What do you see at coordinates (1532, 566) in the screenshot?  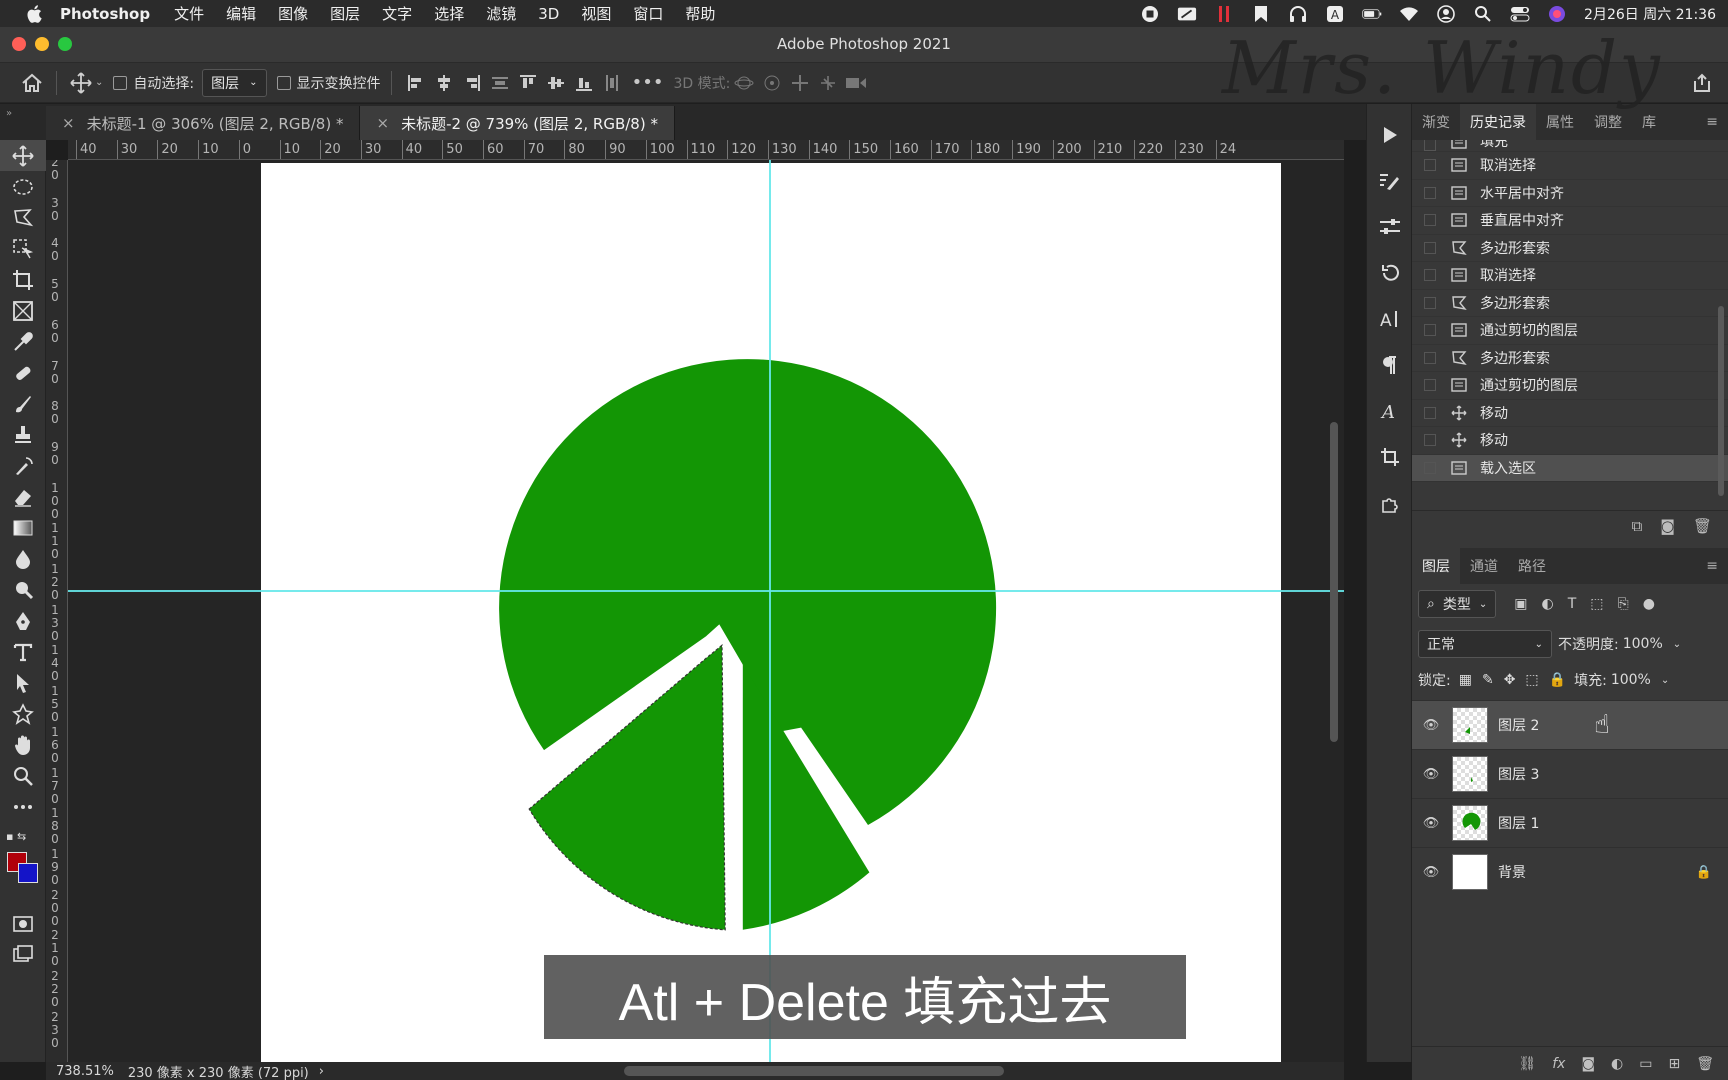 I see `tab-paths: 路径` at bounding box center [1532, 566].